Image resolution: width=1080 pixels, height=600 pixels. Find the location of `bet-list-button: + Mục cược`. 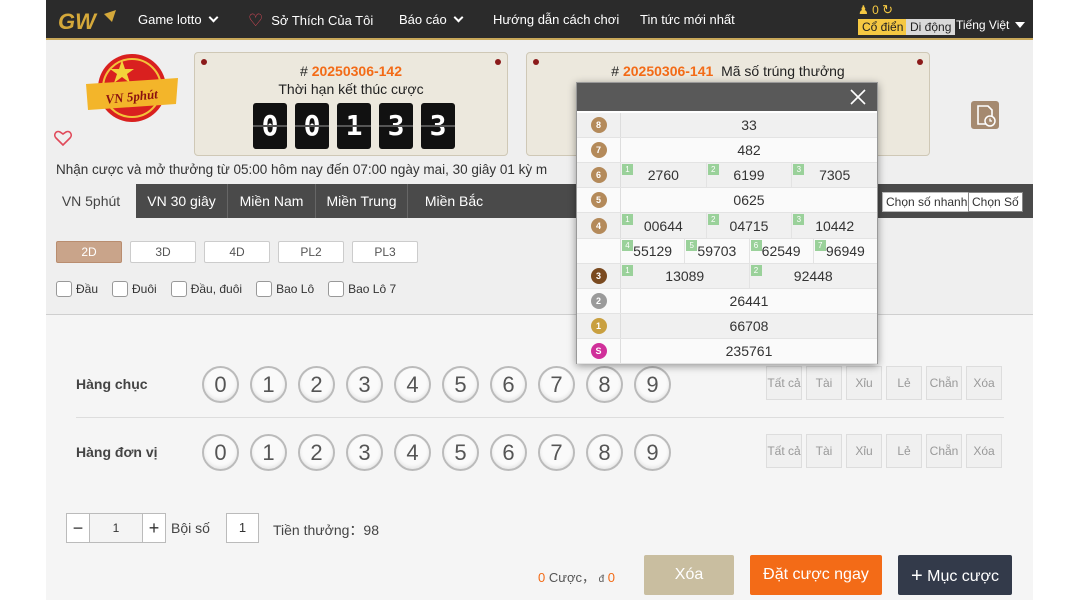

bet-list-button: + Mục cược is located at coordinates (955, 575).